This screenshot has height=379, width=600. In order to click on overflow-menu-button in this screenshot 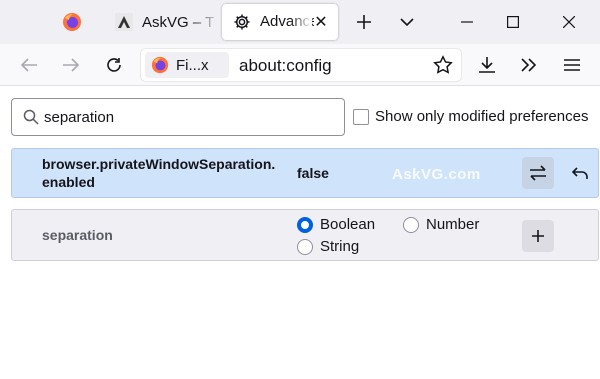, I will do `click(529, 65)`.